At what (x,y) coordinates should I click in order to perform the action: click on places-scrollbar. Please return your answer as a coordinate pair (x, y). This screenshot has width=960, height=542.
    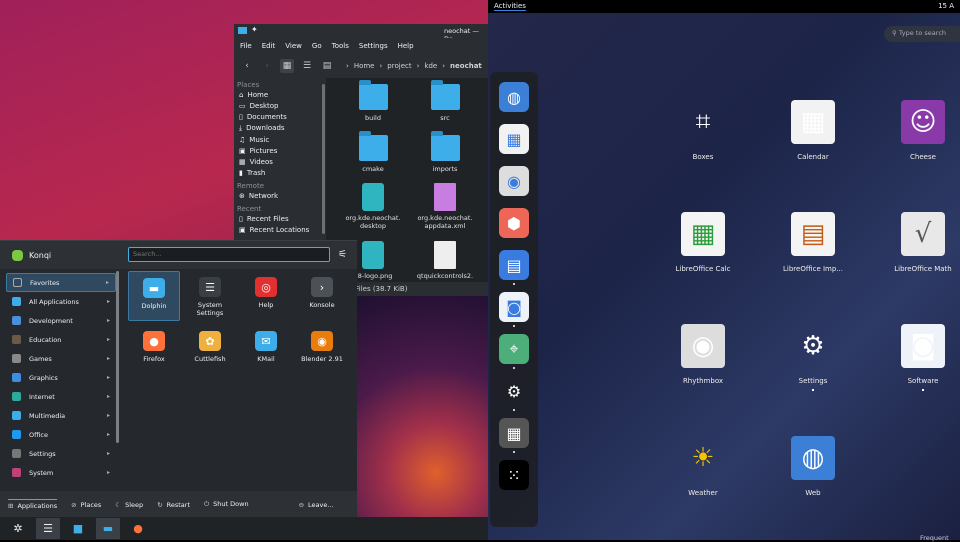
    Looking at the image, I should click on (323, 159).